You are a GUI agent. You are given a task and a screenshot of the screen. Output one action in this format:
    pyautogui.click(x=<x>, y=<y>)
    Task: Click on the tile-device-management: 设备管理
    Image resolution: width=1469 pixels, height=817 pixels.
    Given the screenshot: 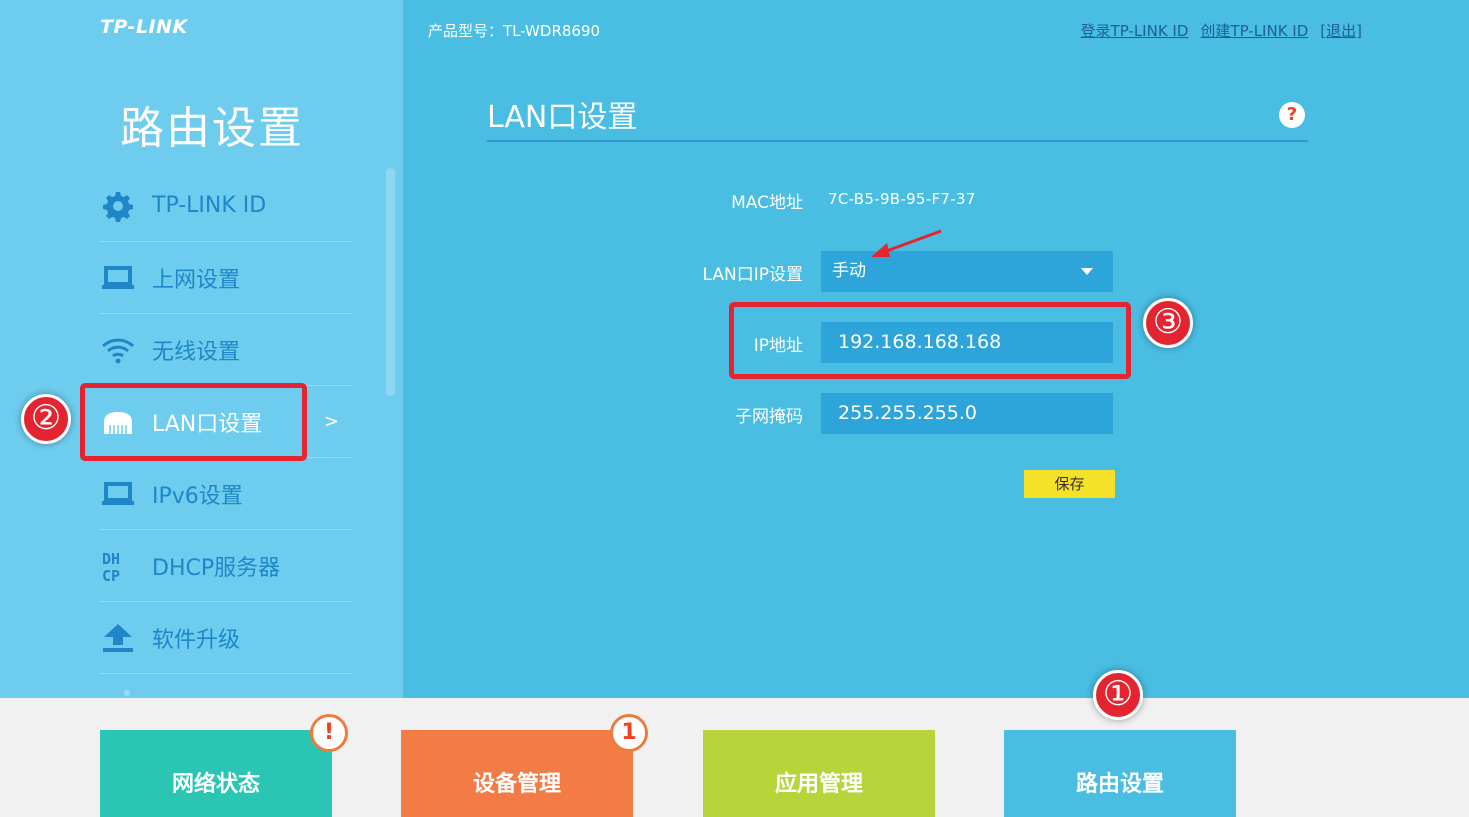 What is the action you would take?
    pyautogui.click(x=517, y=773)
    